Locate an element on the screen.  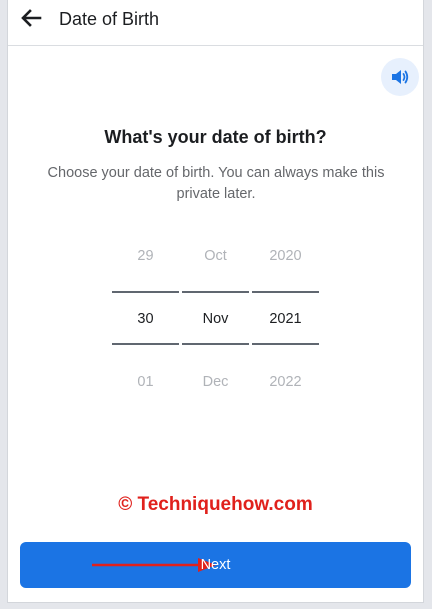
month-divider-top is located at coordinates (215, 292).